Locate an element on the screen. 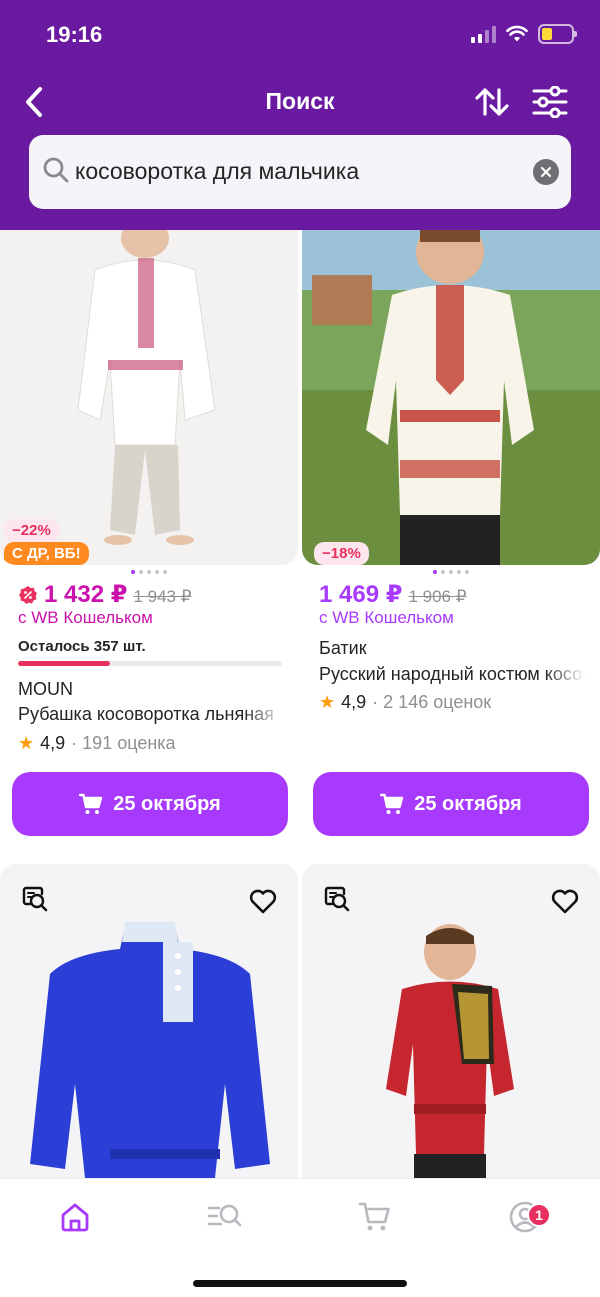  brand-name: Батик is located at coordinates (343, 648).